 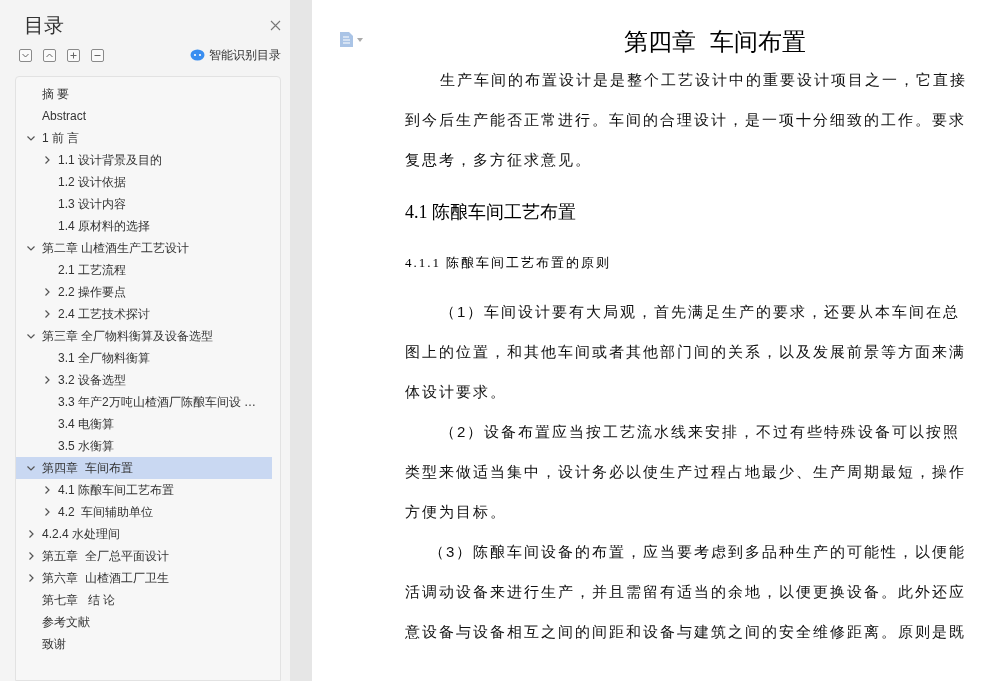 I want to click on toc-item: 2.1 工艺流程, so click(x=144, y=270).